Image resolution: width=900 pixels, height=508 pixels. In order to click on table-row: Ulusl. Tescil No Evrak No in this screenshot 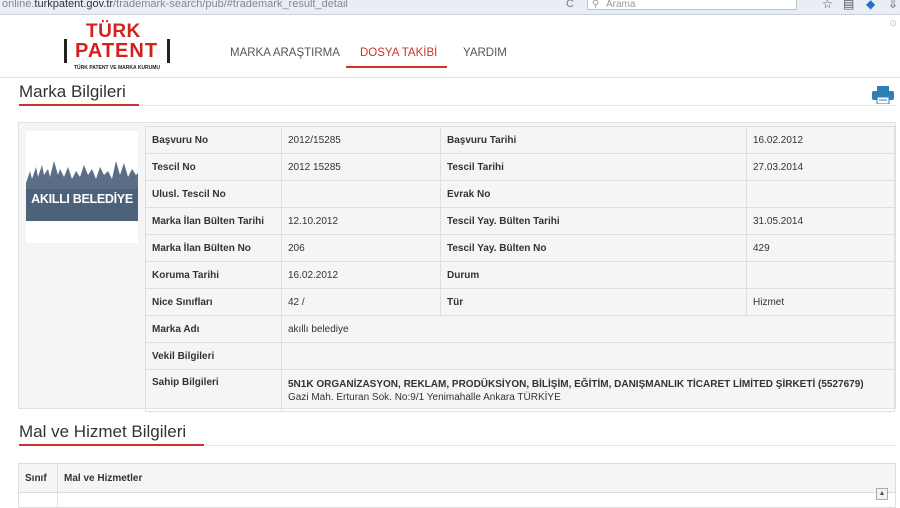, I will do `click(520, 194)`.